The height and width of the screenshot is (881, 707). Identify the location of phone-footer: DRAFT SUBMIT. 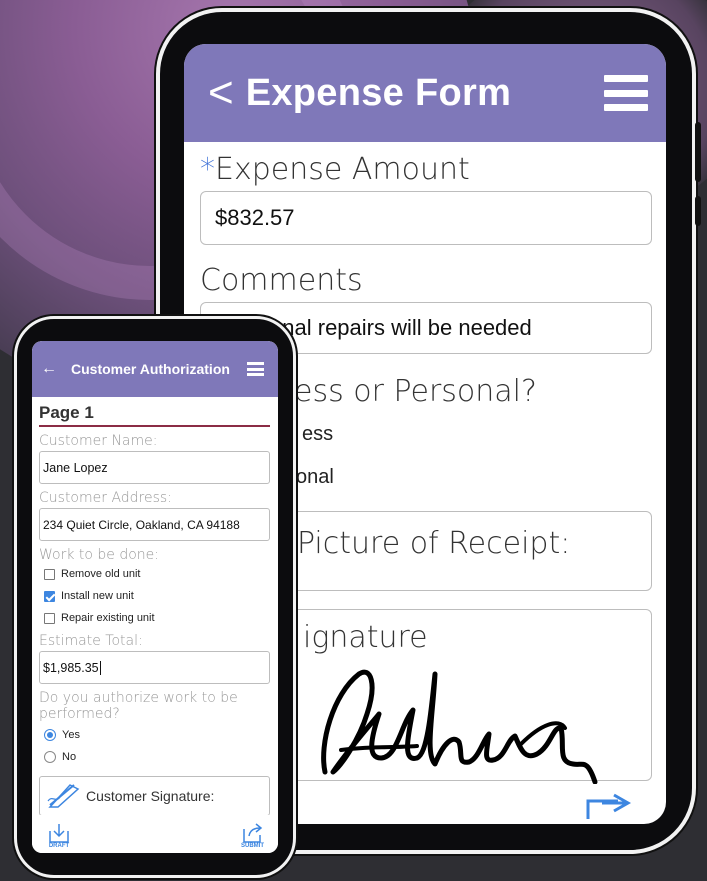
(155, 834).